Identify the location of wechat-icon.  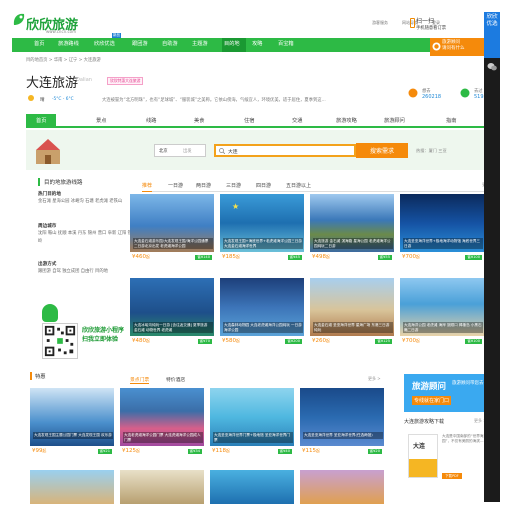
(492, 66).